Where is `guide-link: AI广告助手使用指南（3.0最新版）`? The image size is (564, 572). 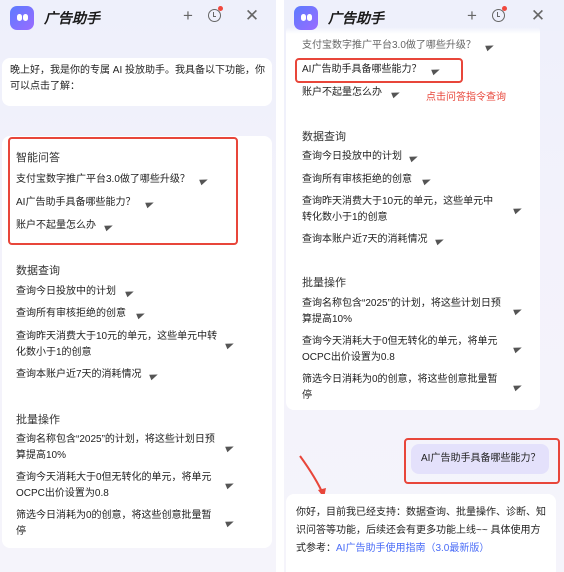
guide-link: AI广告助手使用指南（3.0最新版） is located at coordinates (412, 548).